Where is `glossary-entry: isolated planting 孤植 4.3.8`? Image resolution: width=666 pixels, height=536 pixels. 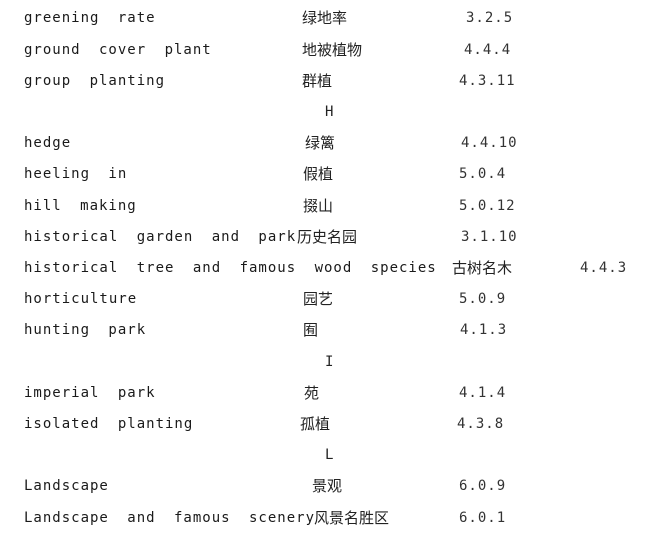 glossary-entry: isolated planting 孤植 4.3.8 is located at coordinates (333, 424).